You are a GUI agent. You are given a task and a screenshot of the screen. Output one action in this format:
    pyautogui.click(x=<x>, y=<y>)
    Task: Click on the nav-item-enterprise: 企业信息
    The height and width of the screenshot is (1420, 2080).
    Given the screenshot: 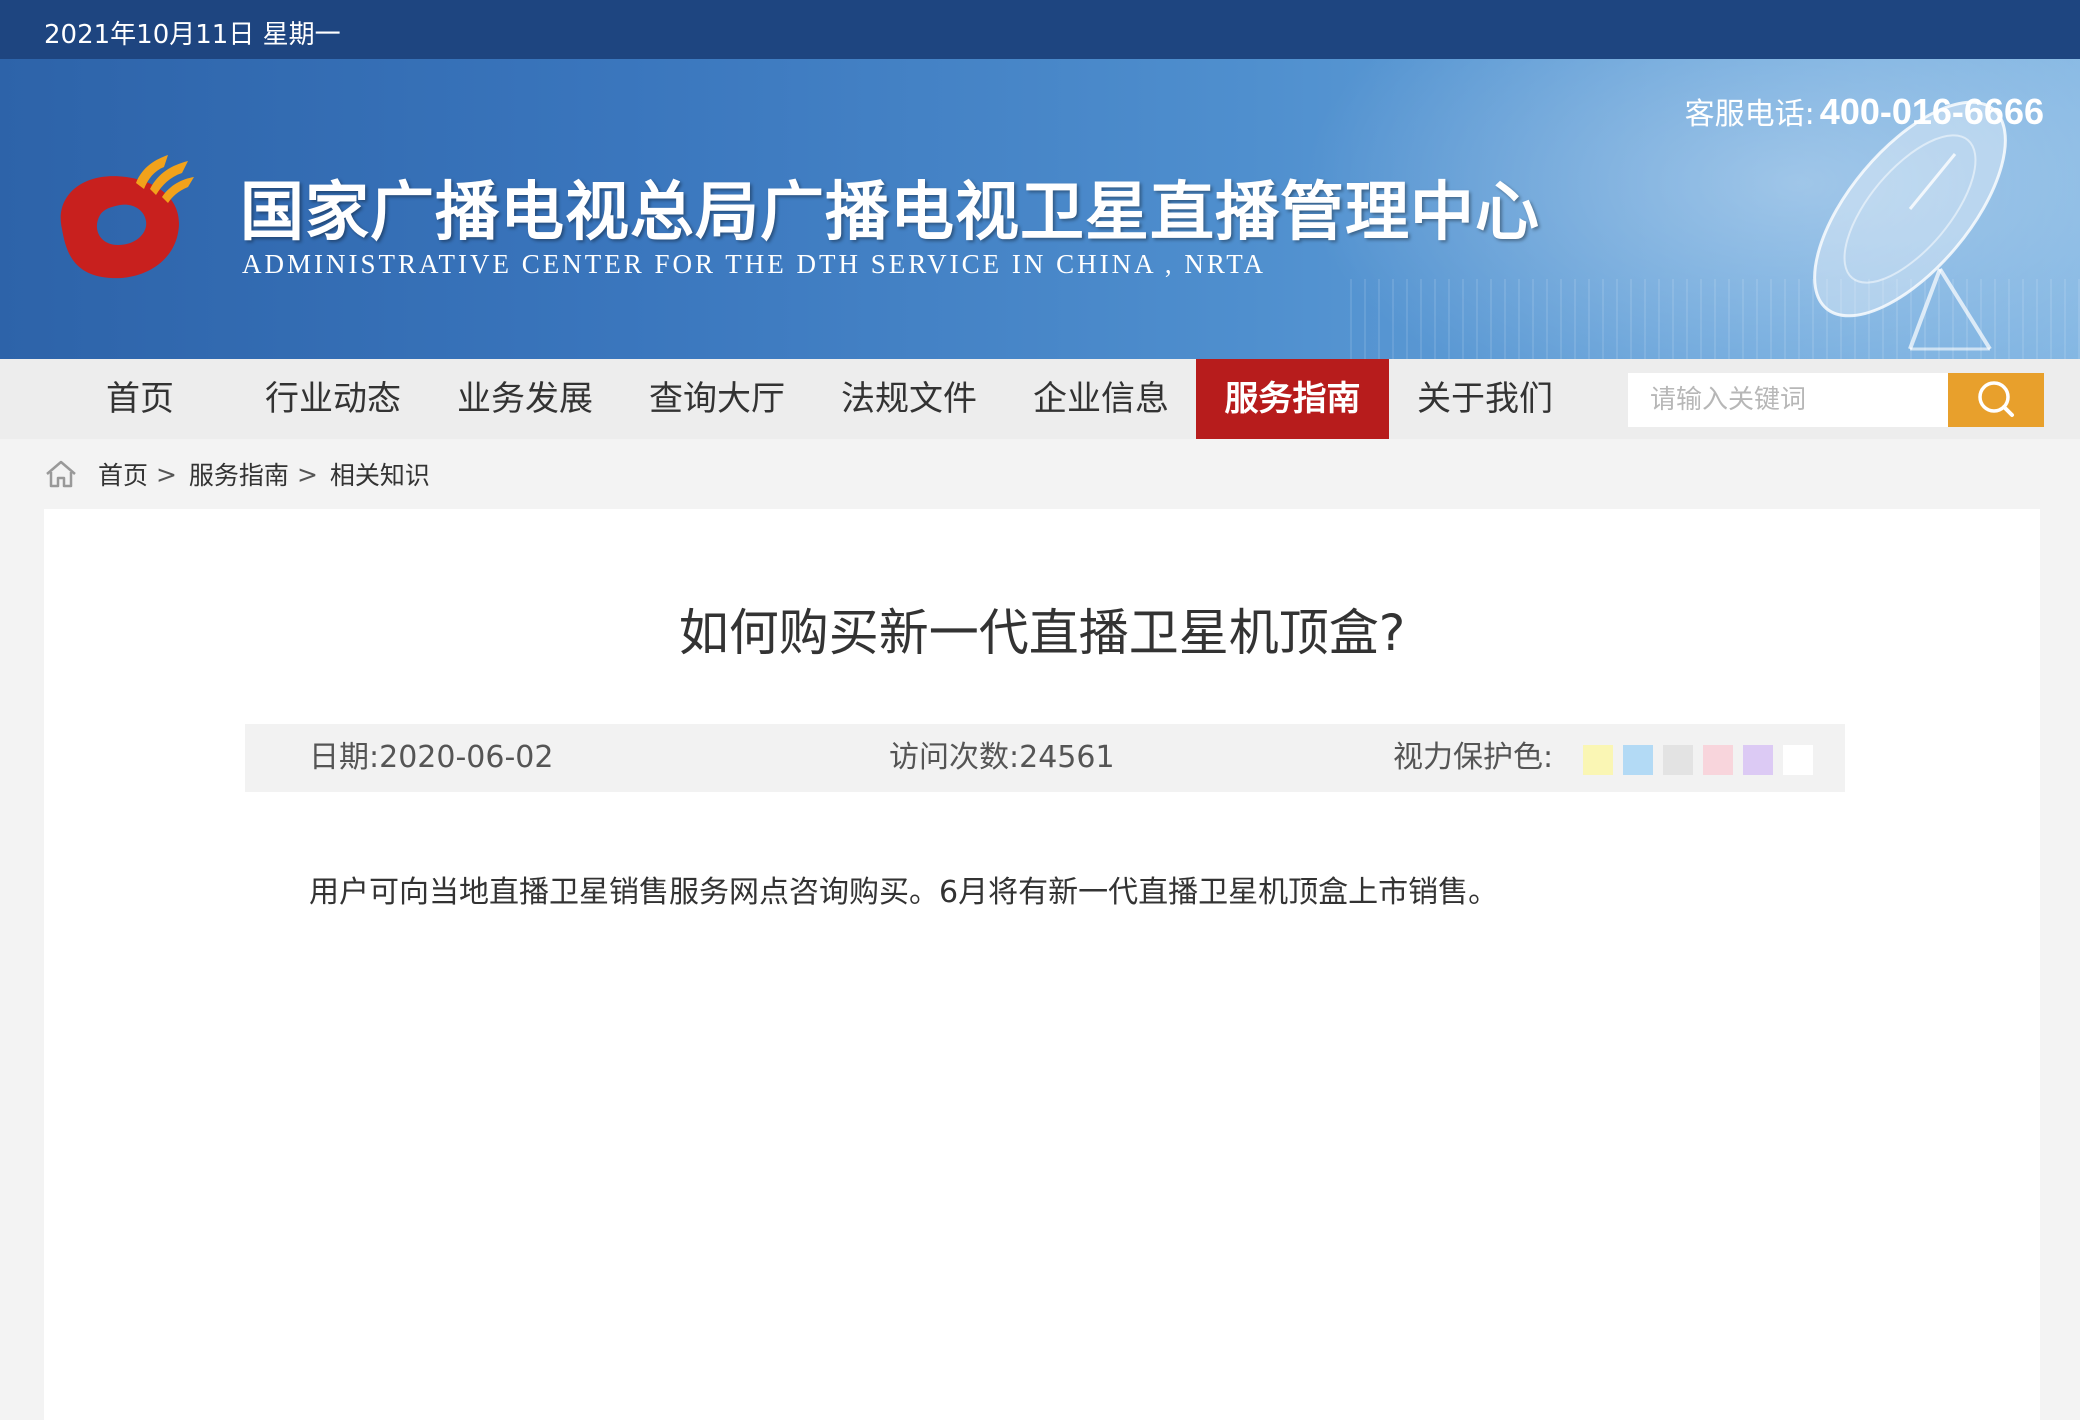 What is the action you would take?
    pyautogui.click(x=1101, y=399)
    